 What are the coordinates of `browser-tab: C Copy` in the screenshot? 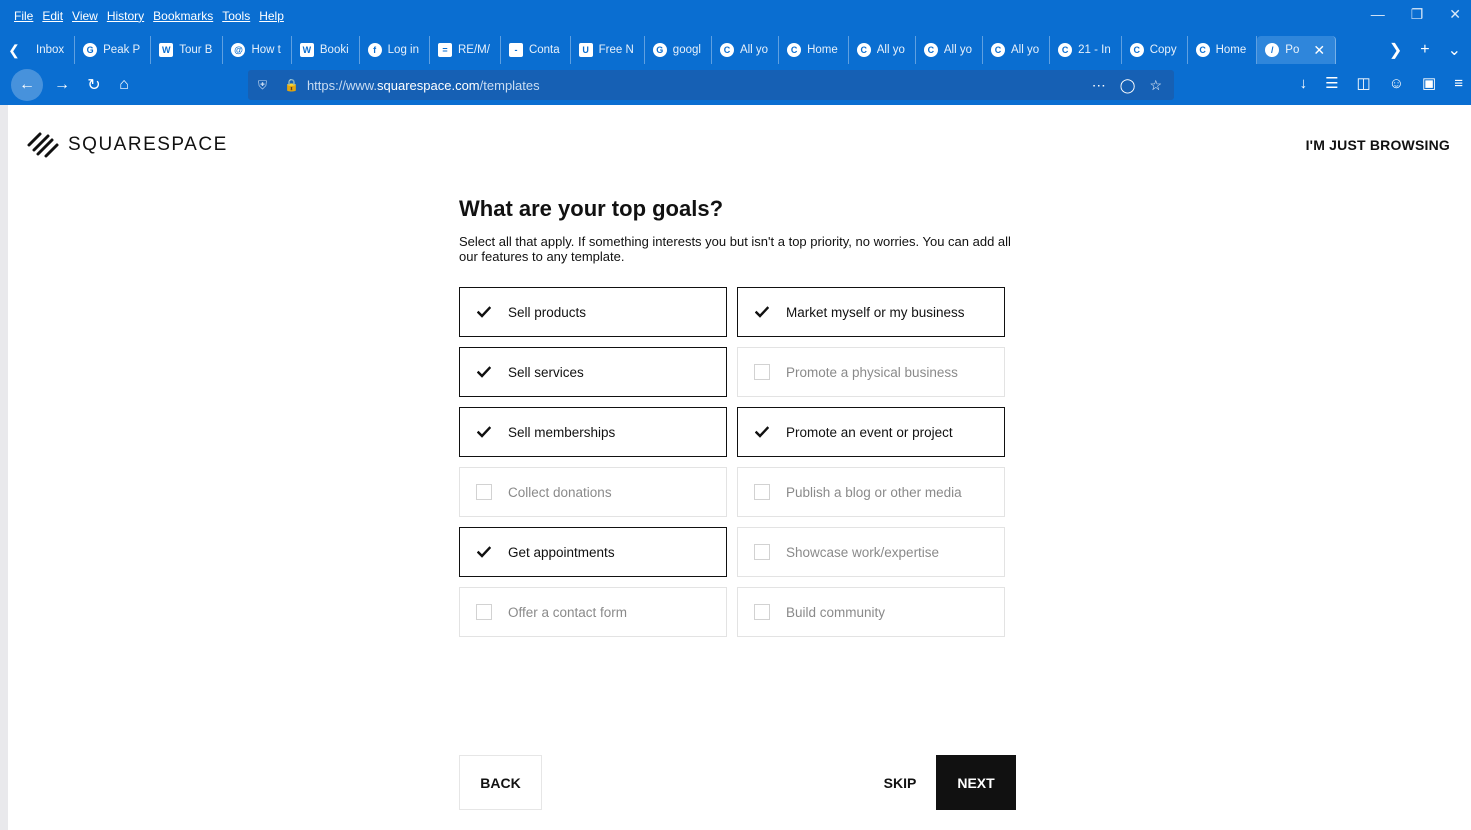 It's located at (1155, 50).